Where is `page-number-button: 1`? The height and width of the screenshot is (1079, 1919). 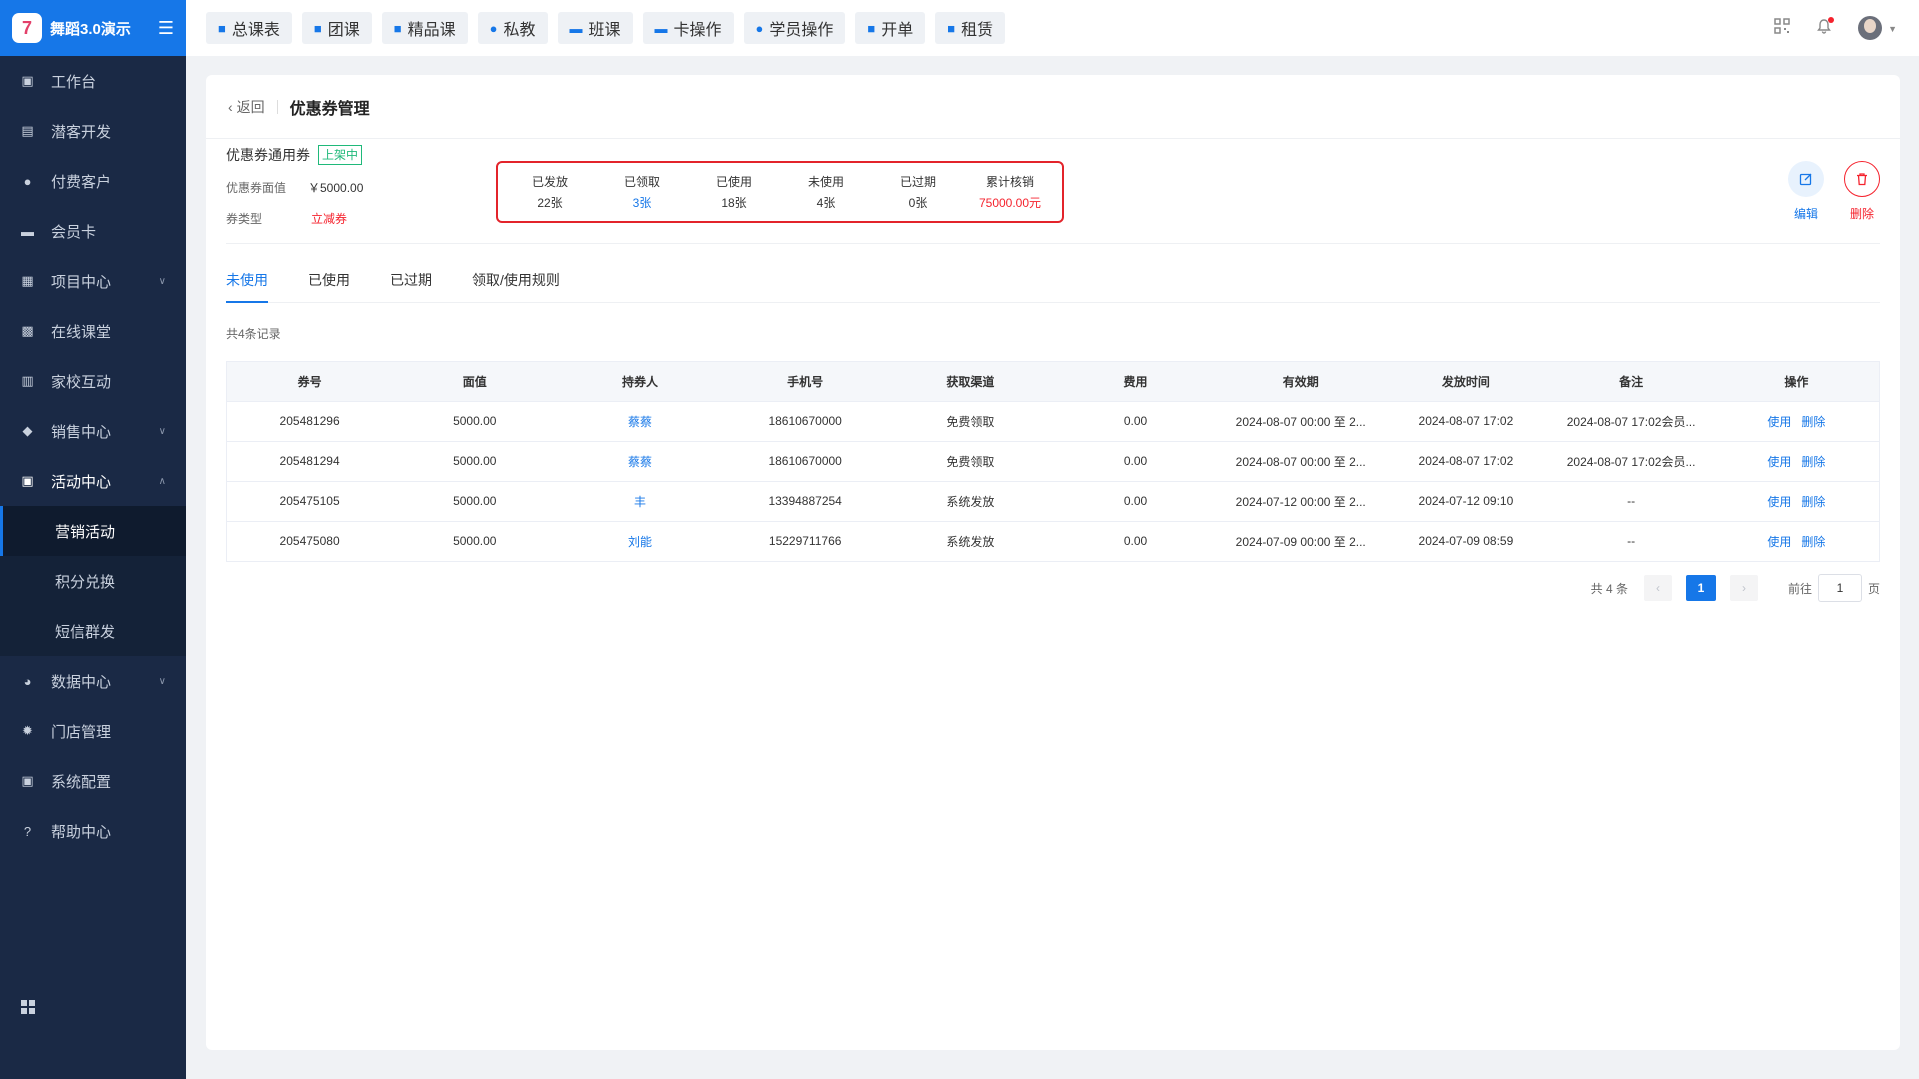 page-number-button: 1 is located at coordinates (1700, 588).